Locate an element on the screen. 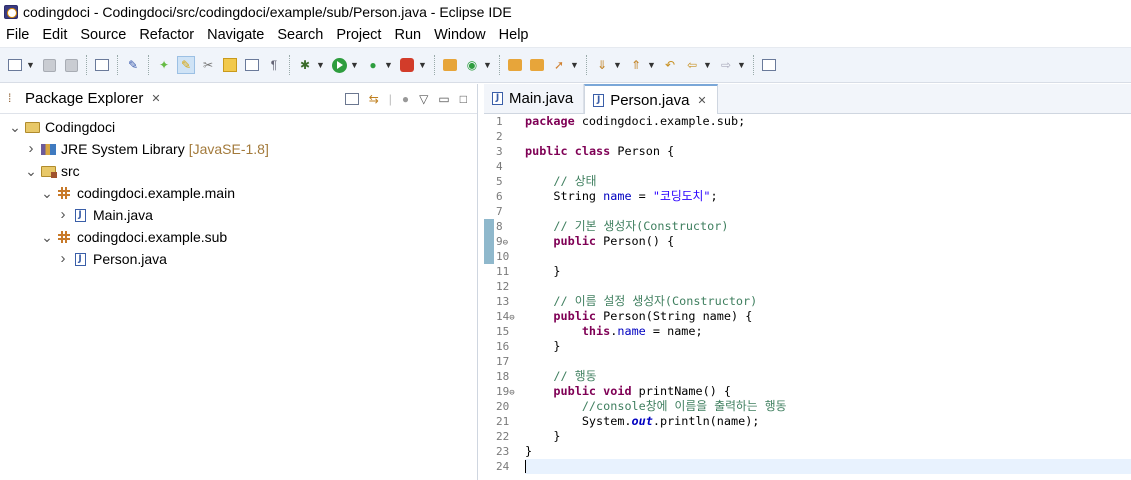 The height and width of the screenshot is (480, 1131). toggle-breadcrumb-icon: ✦ is located at coordinates (164, 65).